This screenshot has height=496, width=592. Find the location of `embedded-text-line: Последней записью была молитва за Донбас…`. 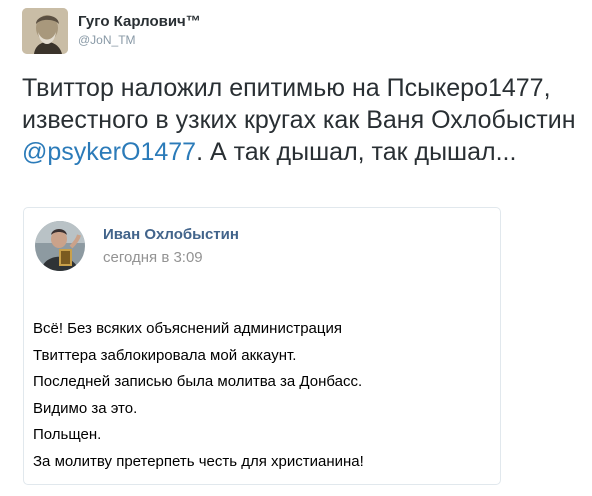

embedded-text-line: Последней записью была молитва за Донбас… is located at coordinates (198, 382).